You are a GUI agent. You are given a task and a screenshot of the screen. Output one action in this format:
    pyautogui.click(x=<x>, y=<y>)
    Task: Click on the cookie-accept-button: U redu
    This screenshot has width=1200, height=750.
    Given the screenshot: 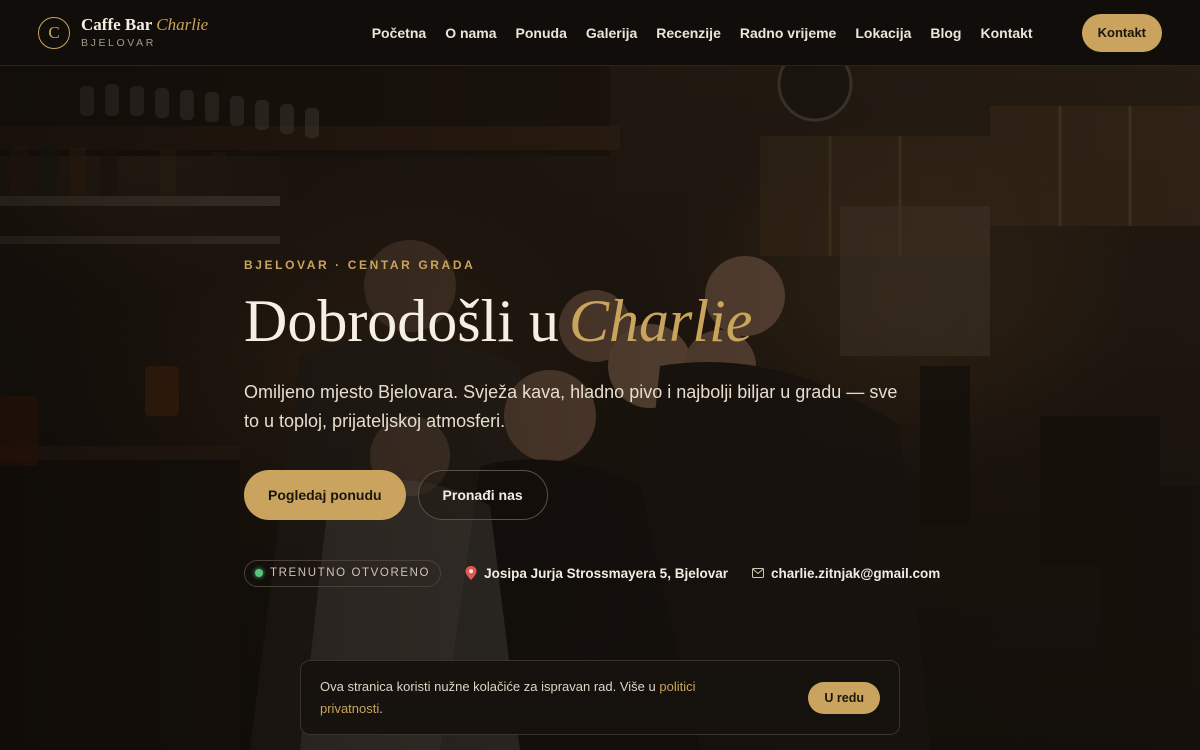 What is the action you would take?
    pyautogui.click(x=844, y=697)
    